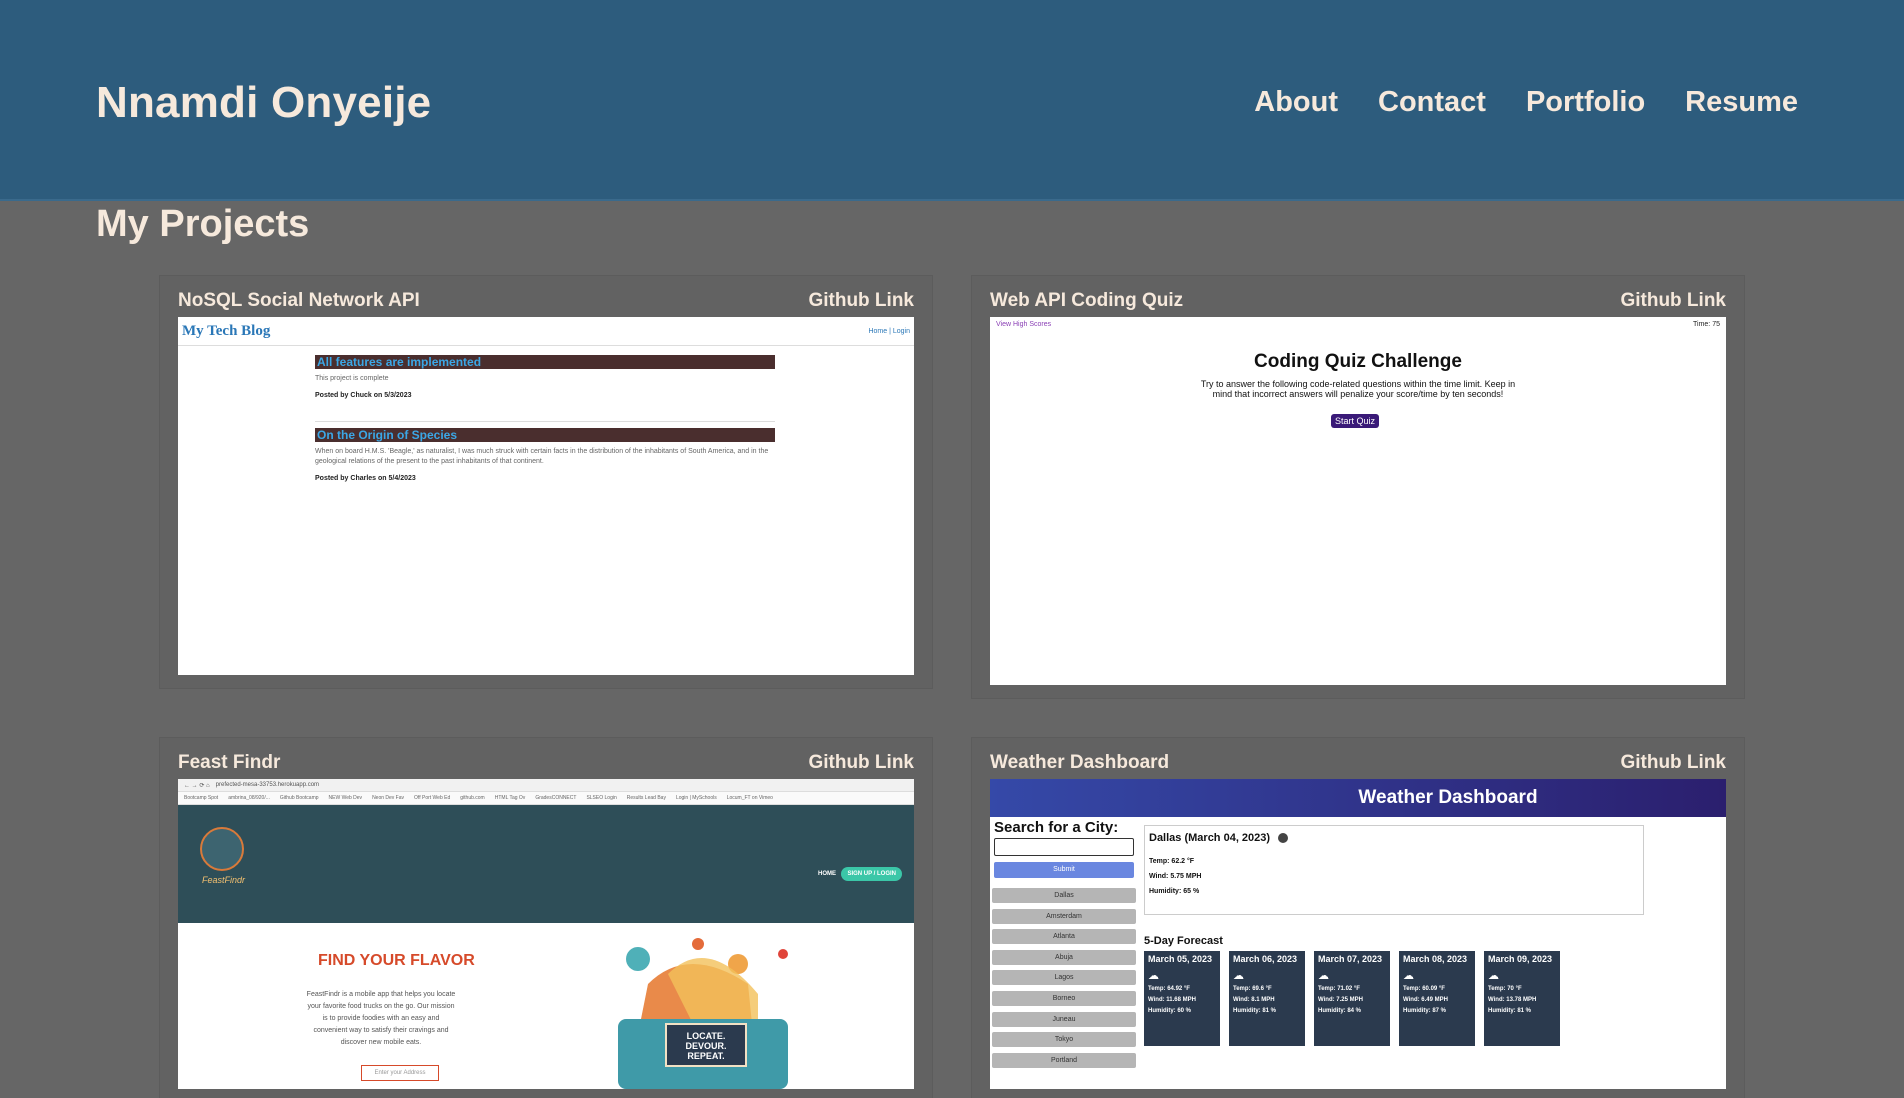 This screenshot has width=1904, height=1098. What do you see at coordinates (1283, 838) in the screenshot?
I see `weather-condition-icon` at bounding box center [1283, 838].